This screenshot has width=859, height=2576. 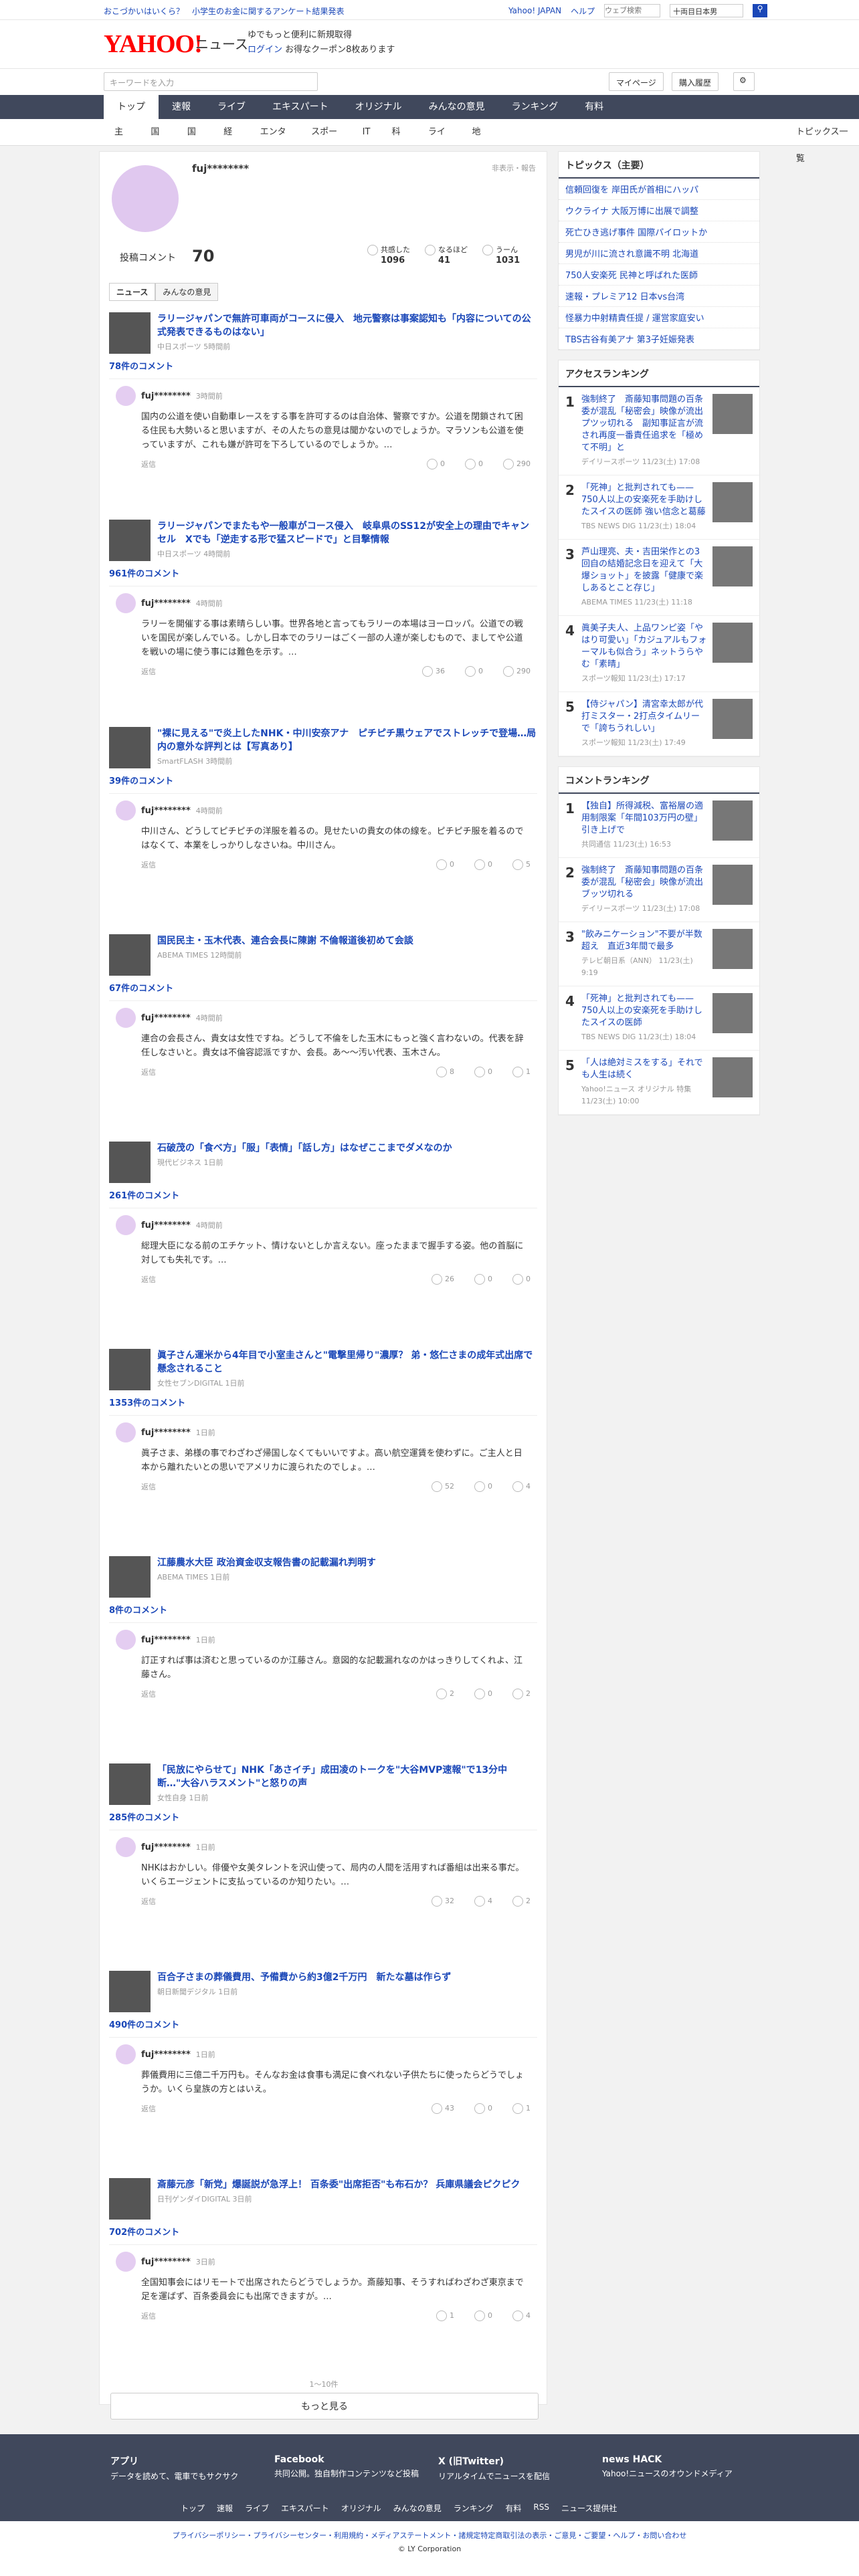 I want to click on reaction-button: 43, so click(x=443, y=2108).